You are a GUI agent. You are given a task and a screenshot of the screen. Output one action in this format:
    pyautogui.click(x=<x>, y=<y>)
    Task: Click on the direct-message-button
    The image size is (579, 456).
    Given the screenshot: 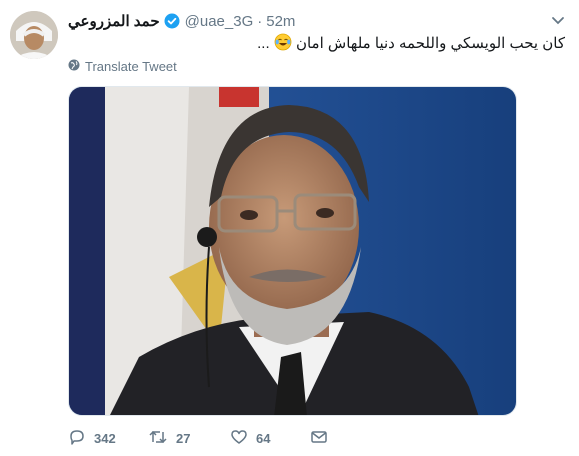 What is the action you would take?
    pyautogui.click(x=319, y=438)
    